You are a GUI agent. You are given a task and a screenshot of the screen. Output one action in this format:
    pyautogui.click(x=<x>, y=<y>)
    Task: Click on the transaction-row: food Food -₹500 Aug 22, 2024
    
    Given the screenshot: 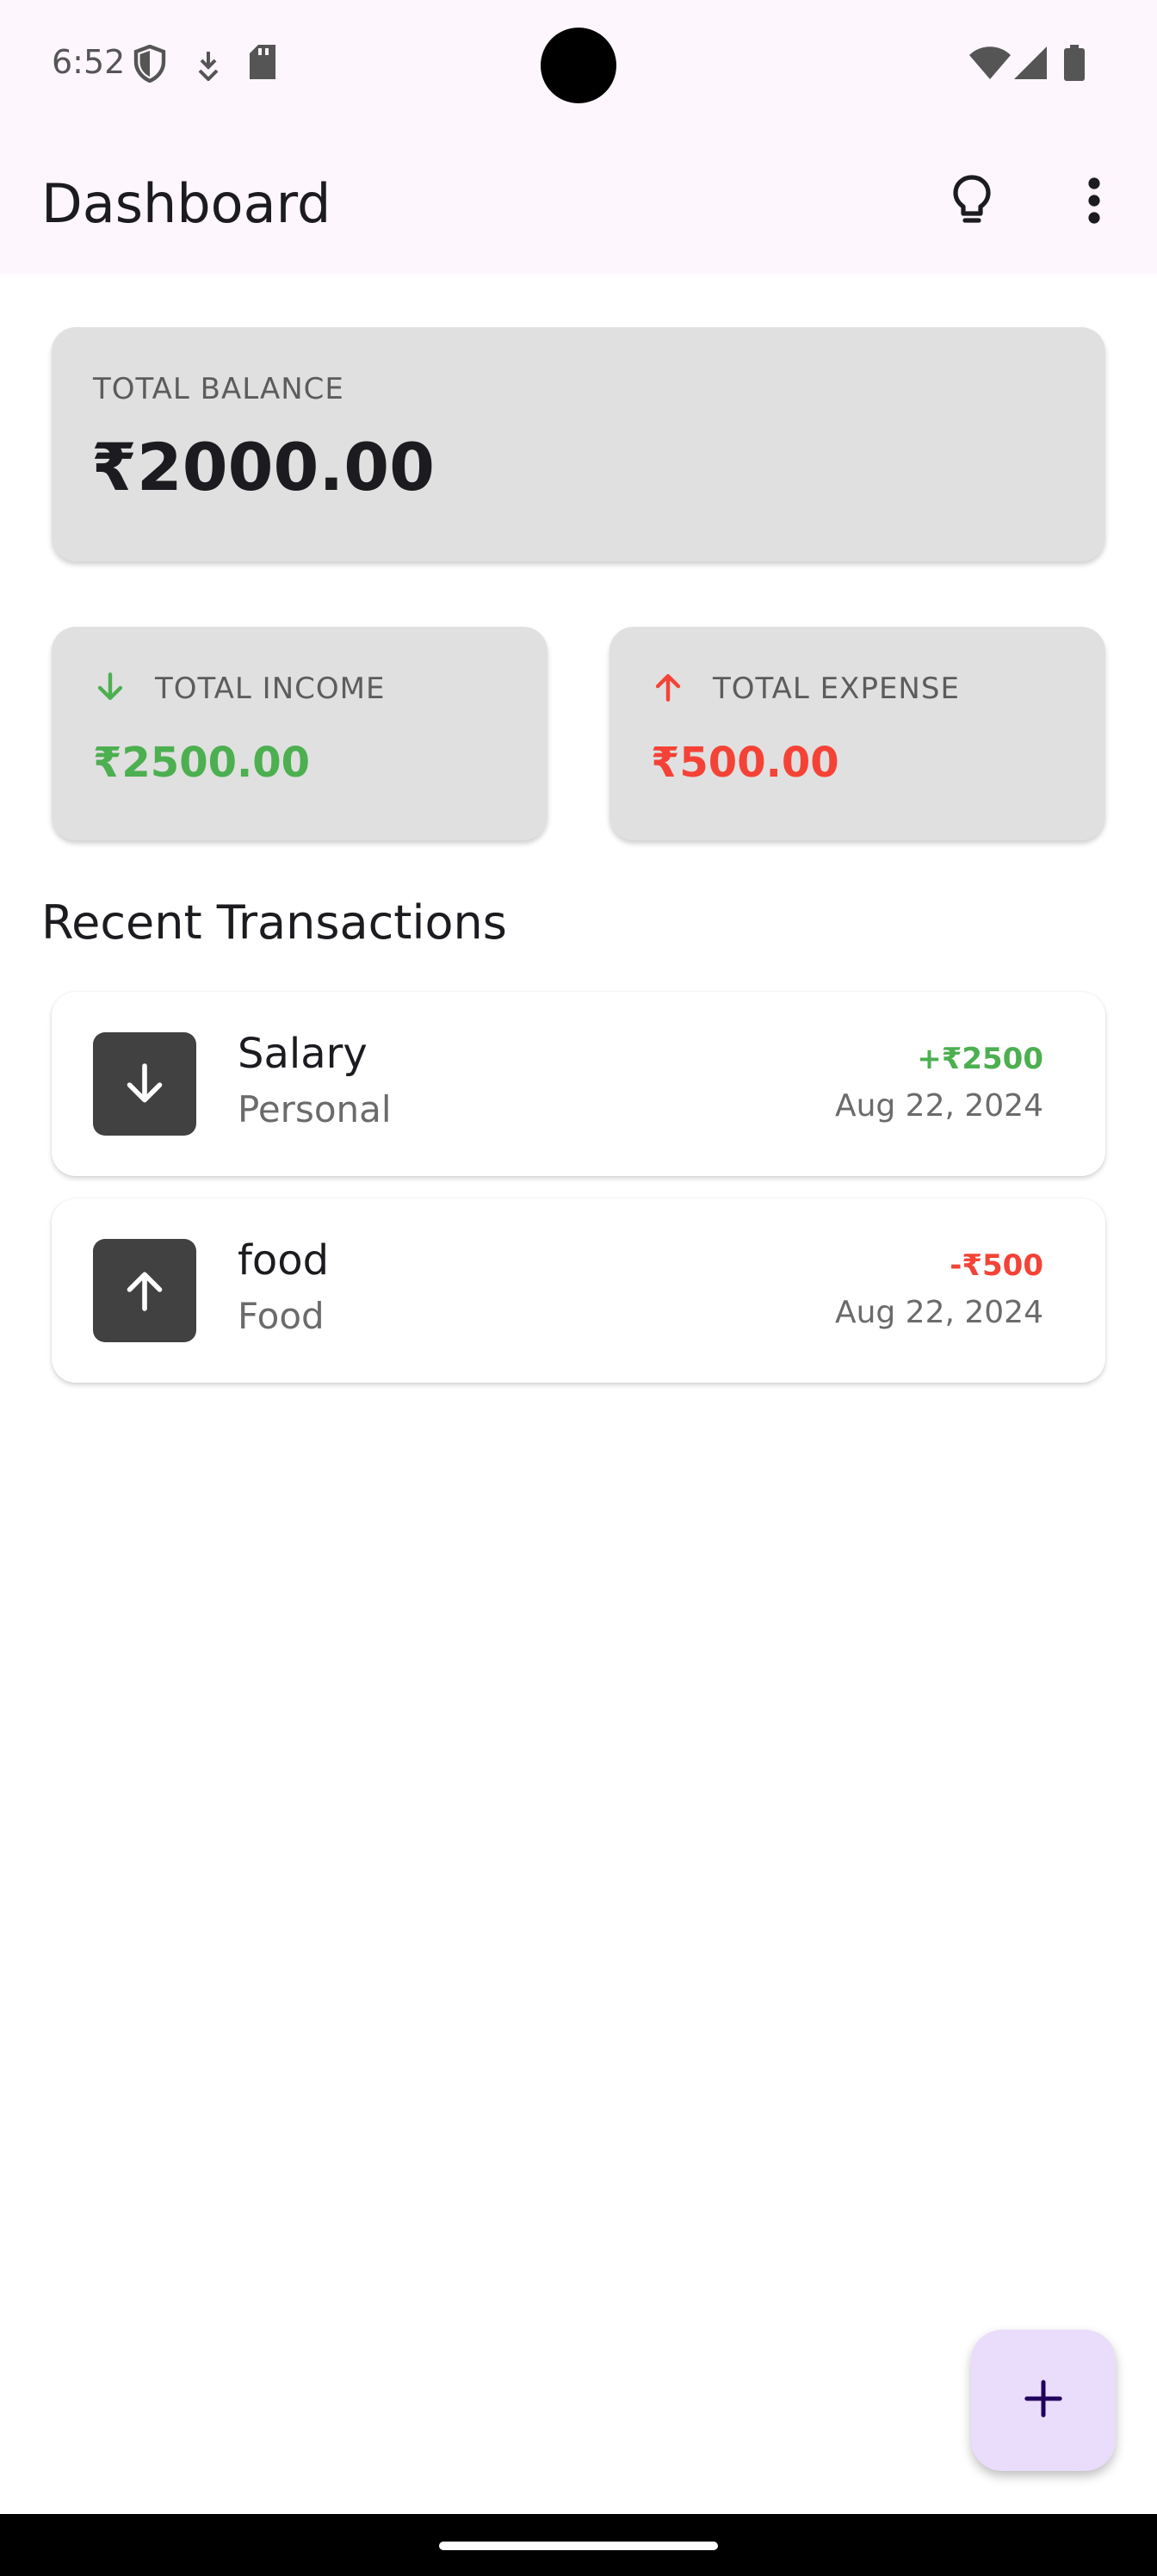 What is the action you would take?
    pyautogui.click(x=579, y=1290)
    